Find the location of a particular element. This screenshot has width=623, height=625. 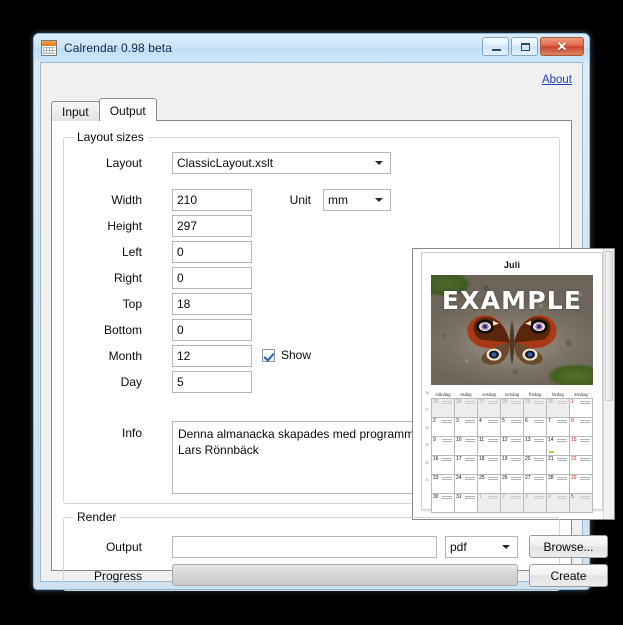

calendar-day-cell: 12 is located at coordinates (512, 446).